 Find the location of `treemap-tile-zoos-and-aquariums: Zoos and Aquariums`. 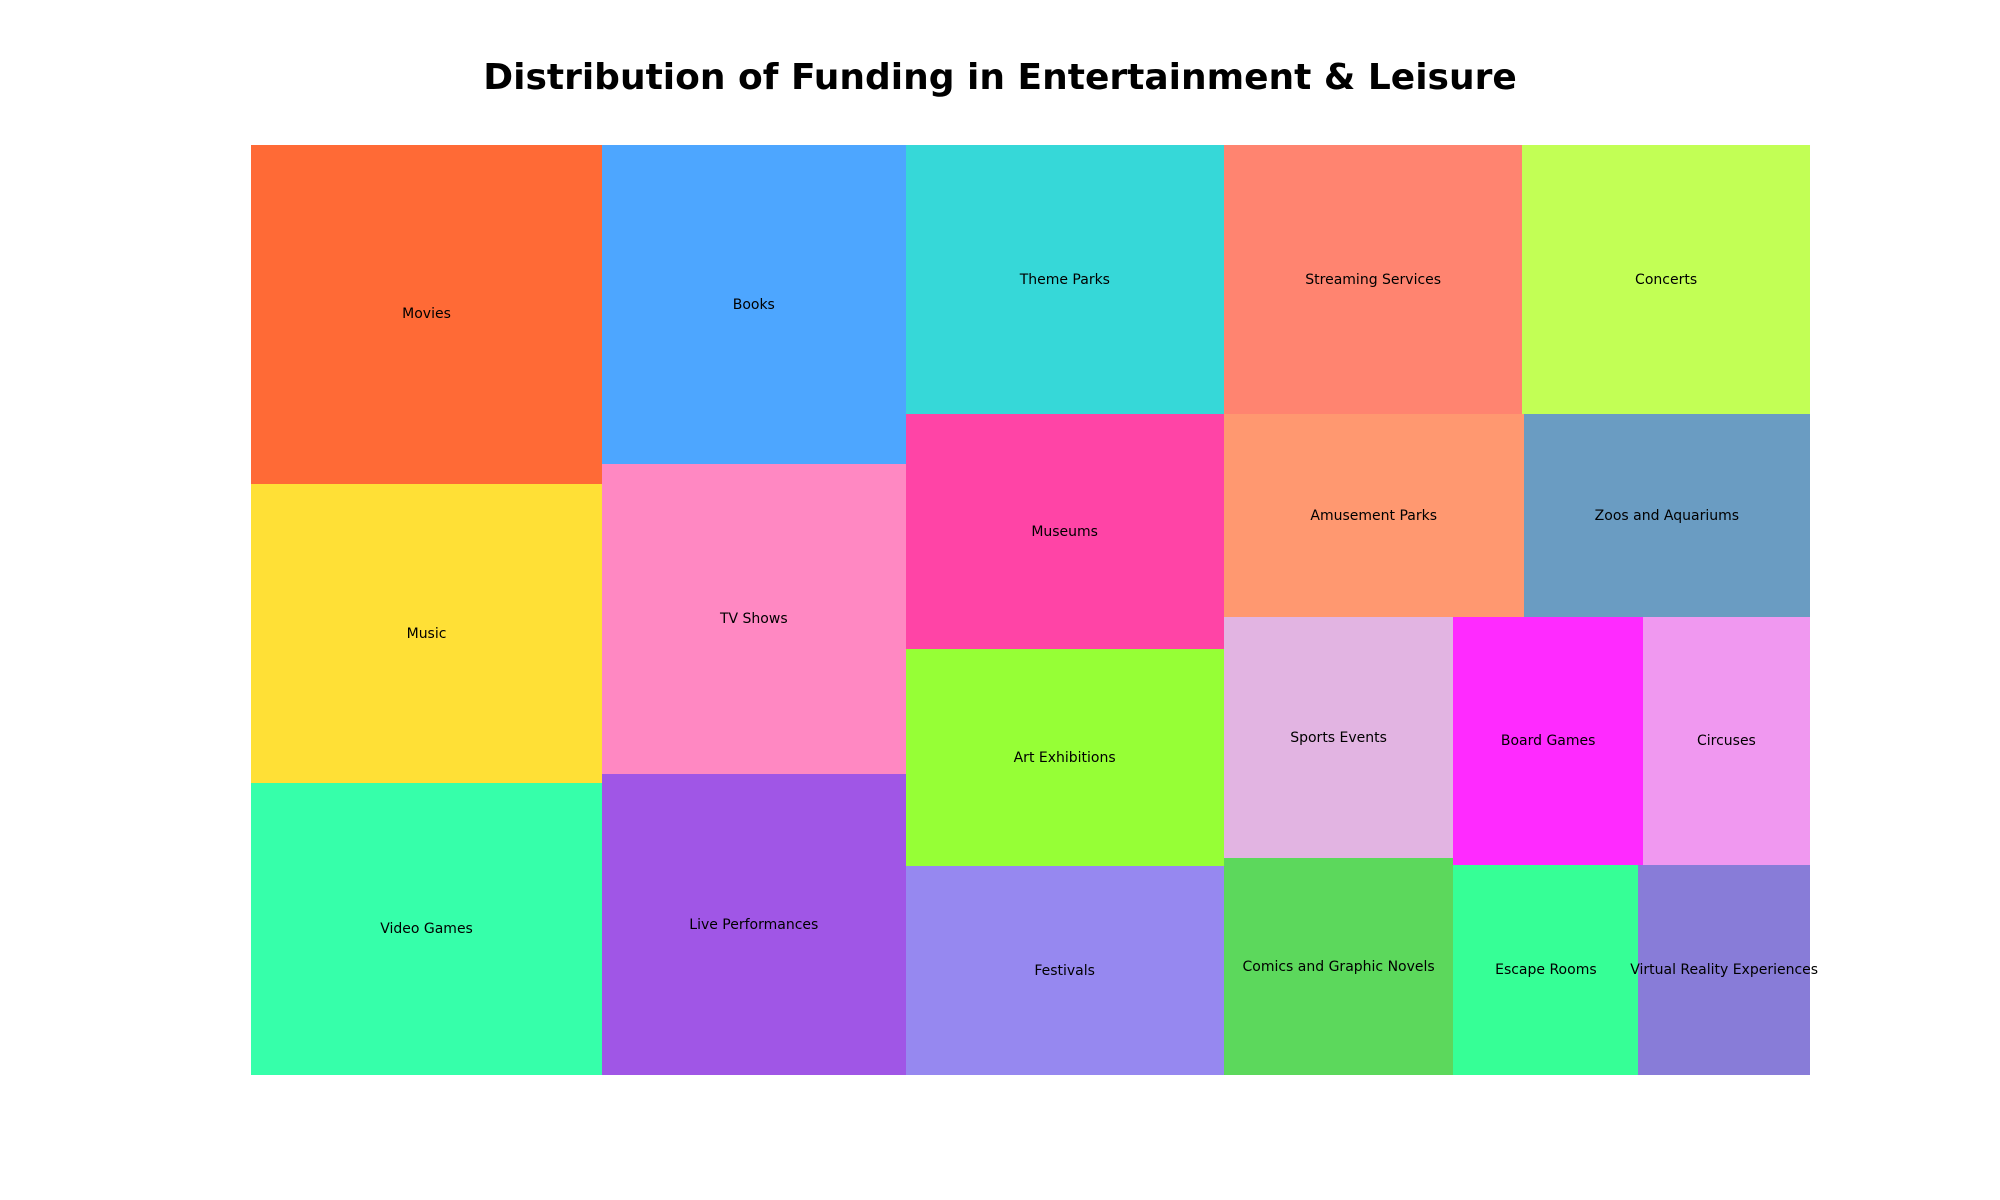

treemap-tile-zoos-and-aquariums: Zoos and Aquariums is located at coordinates (1666, 516).